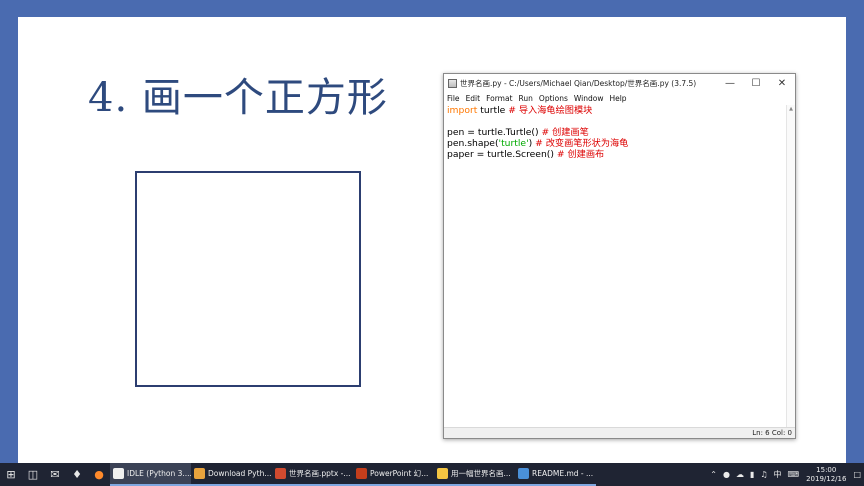 The width and height of the screenshot is (864, 486). I want to click on code-line-5: paper = turtle.Screen() # 创建画布, so click(526, 154).